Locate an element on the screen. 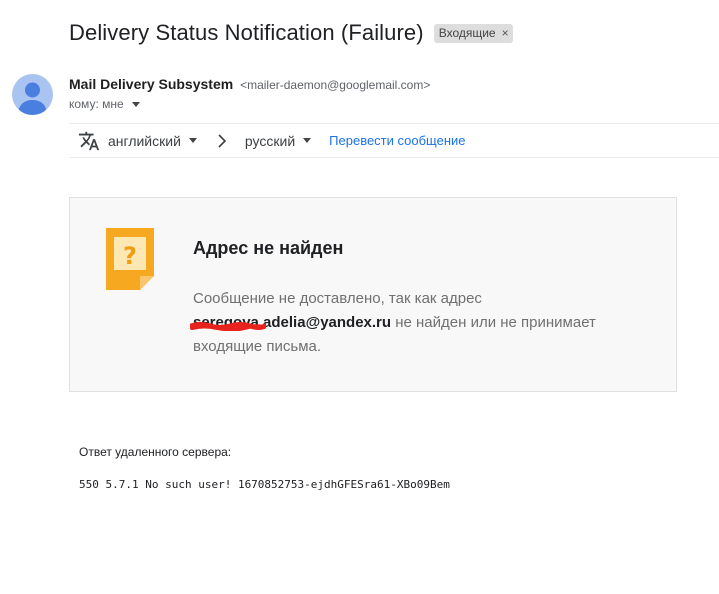 The width and height of the screenshot is (719, 594). bounce-message-start: Сообщение не доставлено, так как адрес is located at coordinates (337, 298).